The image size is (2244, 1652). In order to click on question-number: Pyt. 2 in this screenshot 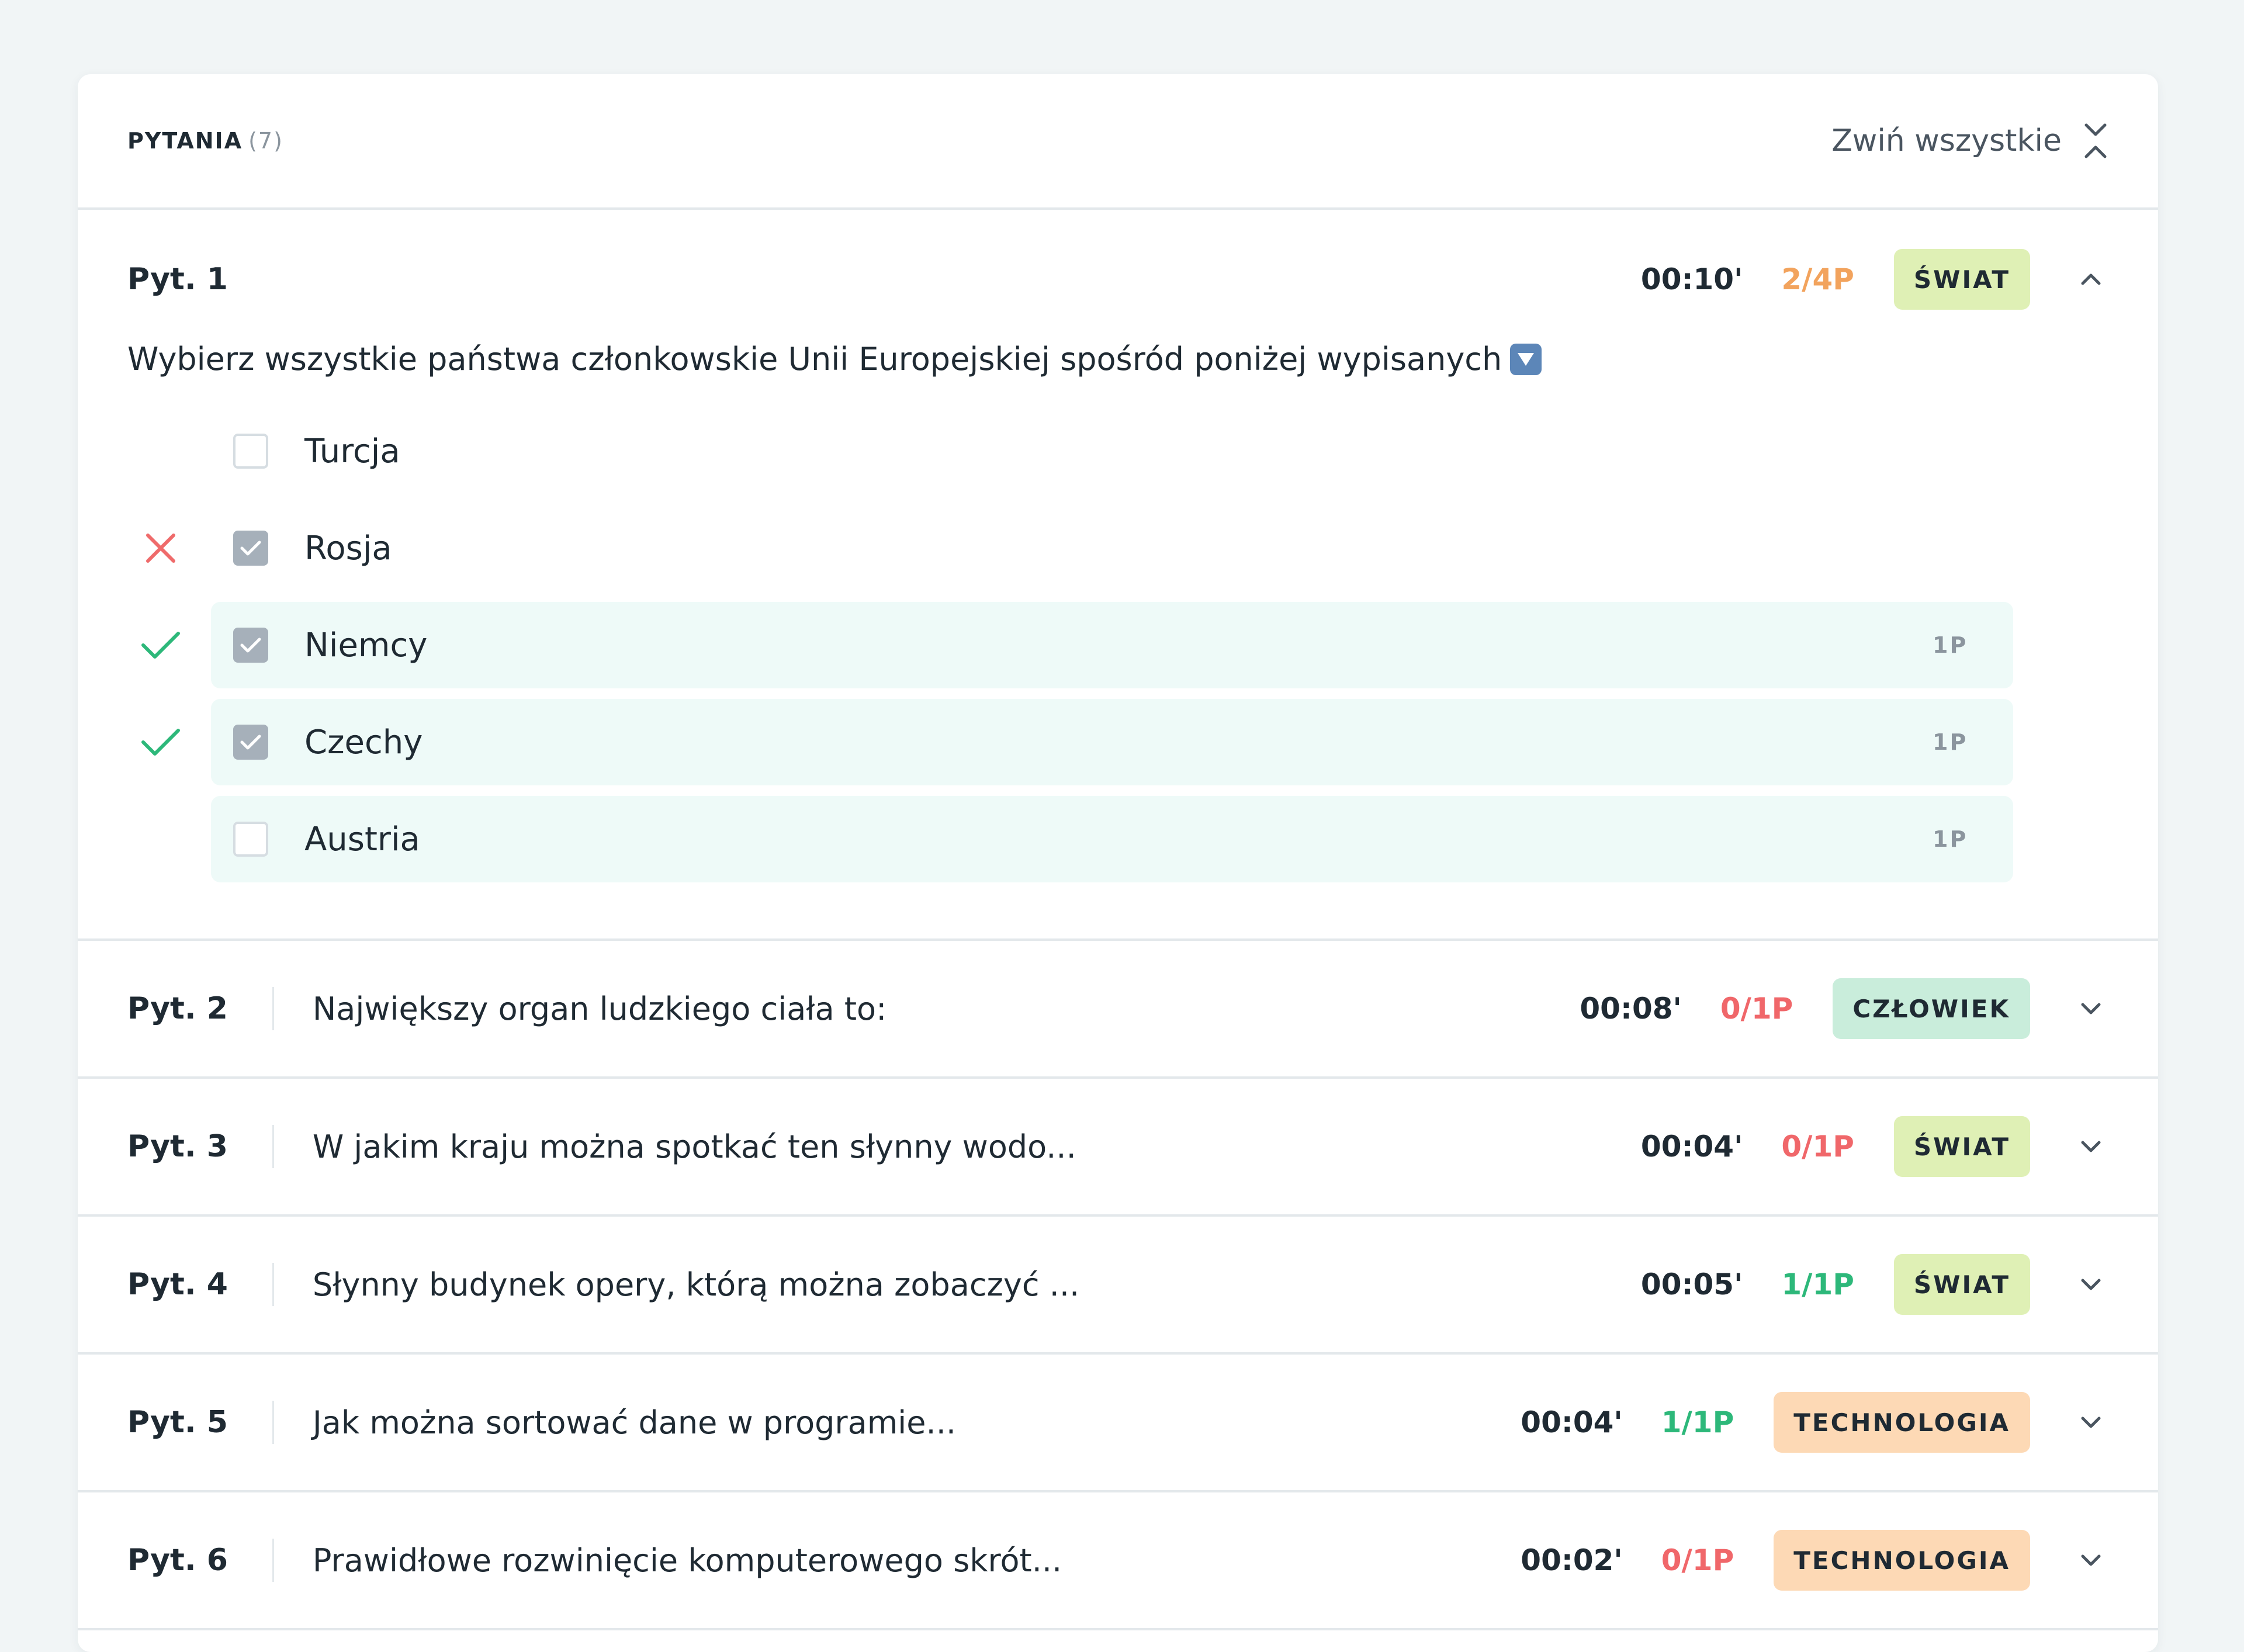, I will do `click(177, 1009)`.